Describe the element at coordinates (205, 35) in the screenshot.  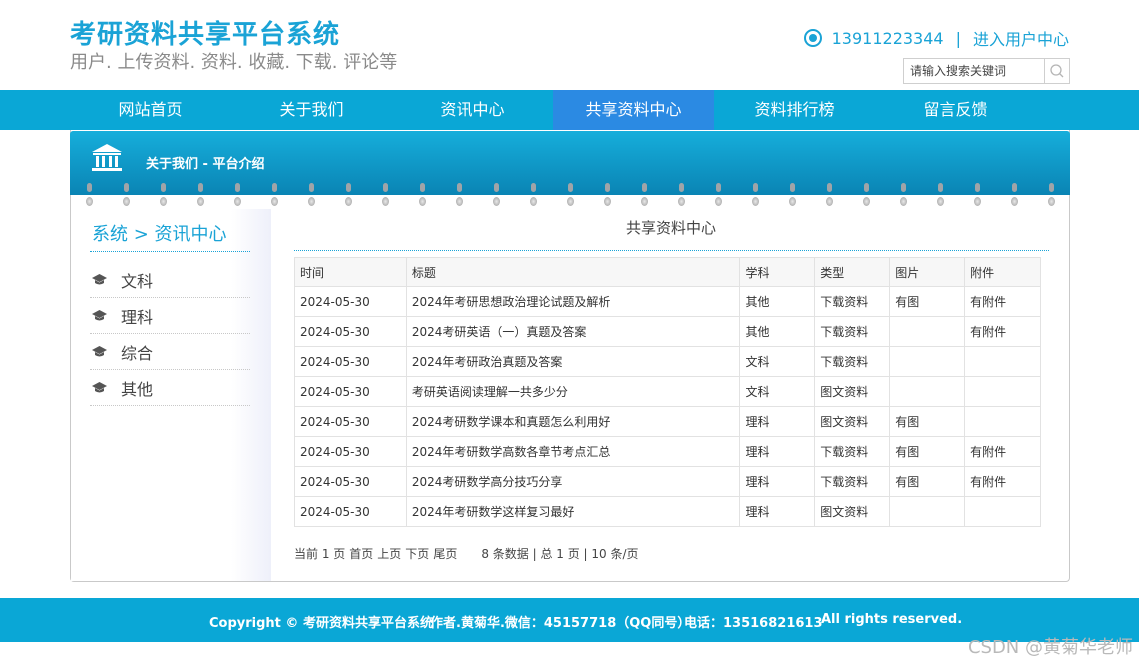
I see `site-title: 考研资料共享平台系统` at that location.